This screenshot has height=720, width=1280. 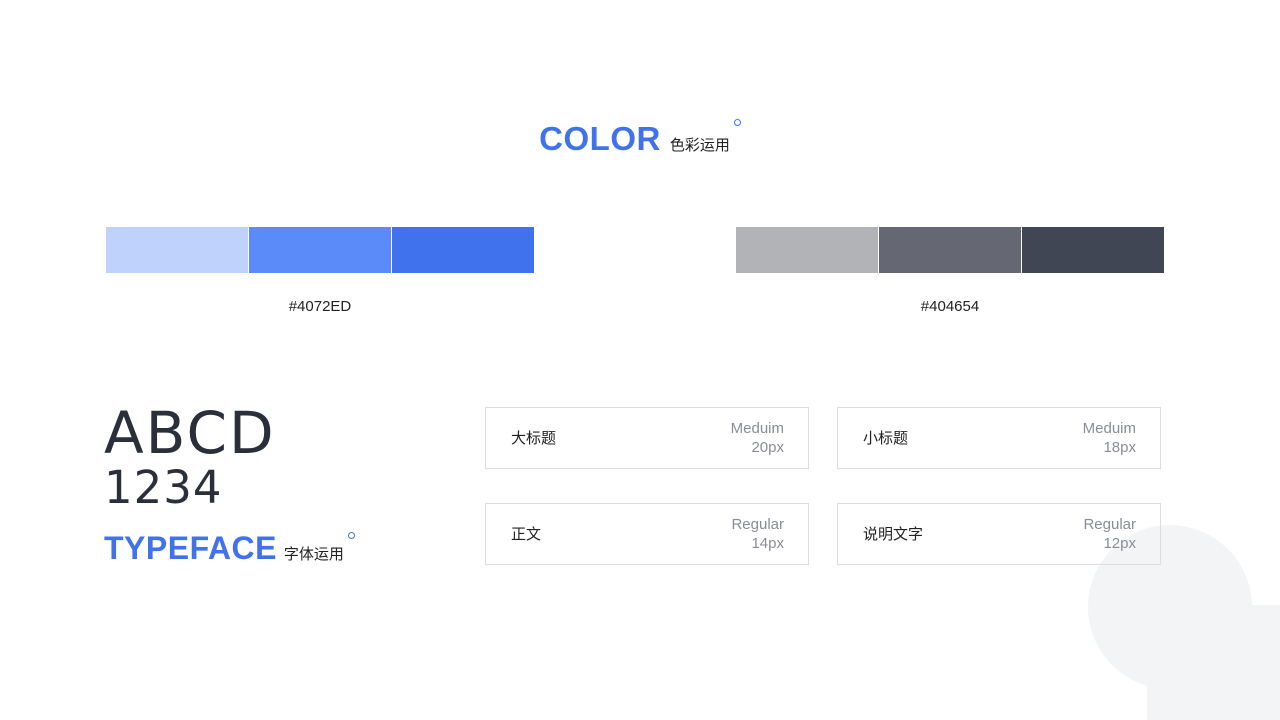 I want to click on blue-swatch-label: #4072ED, so click(x=320, y=306).